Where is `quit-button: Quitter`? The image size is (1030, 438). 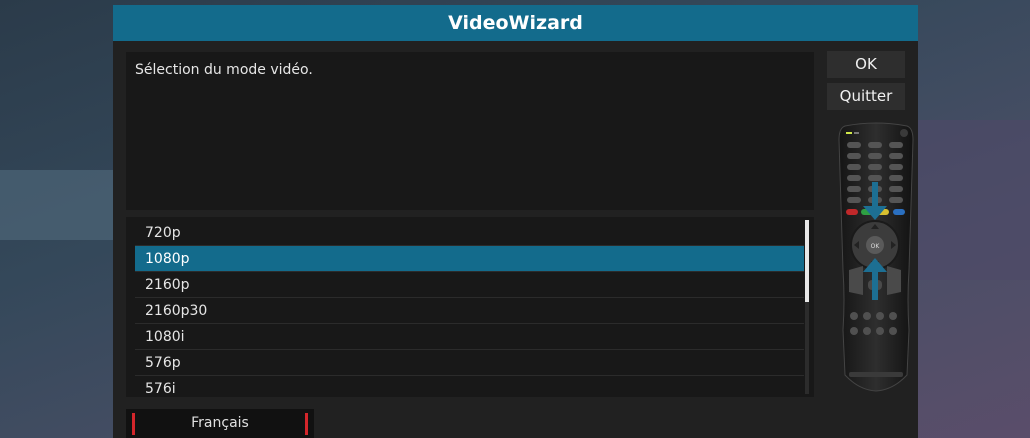
quit-button: Quitter is located at coordinates (866, 96).